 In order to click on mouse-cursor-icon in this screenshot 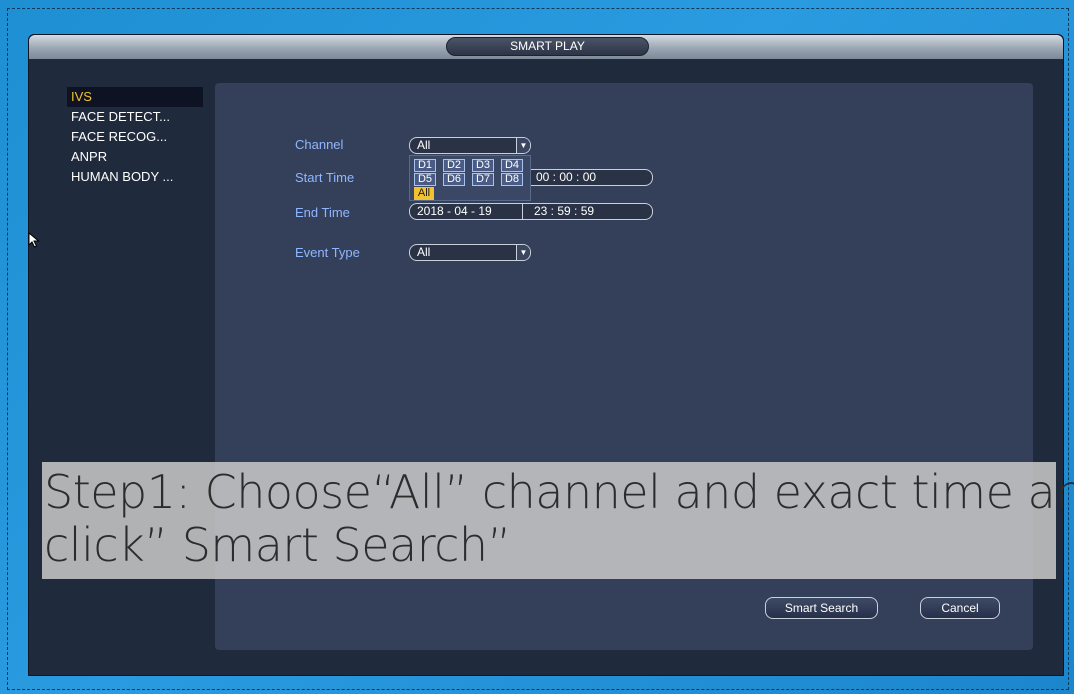, I will do `click(34, 240)`.